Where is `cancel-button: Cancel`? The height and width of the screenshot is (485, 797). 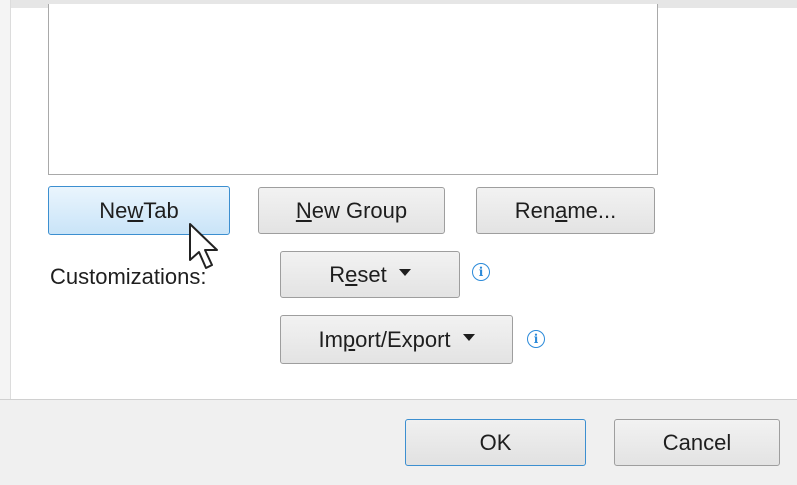 cancel-button: Cancel is located at coordinates (697, 442).